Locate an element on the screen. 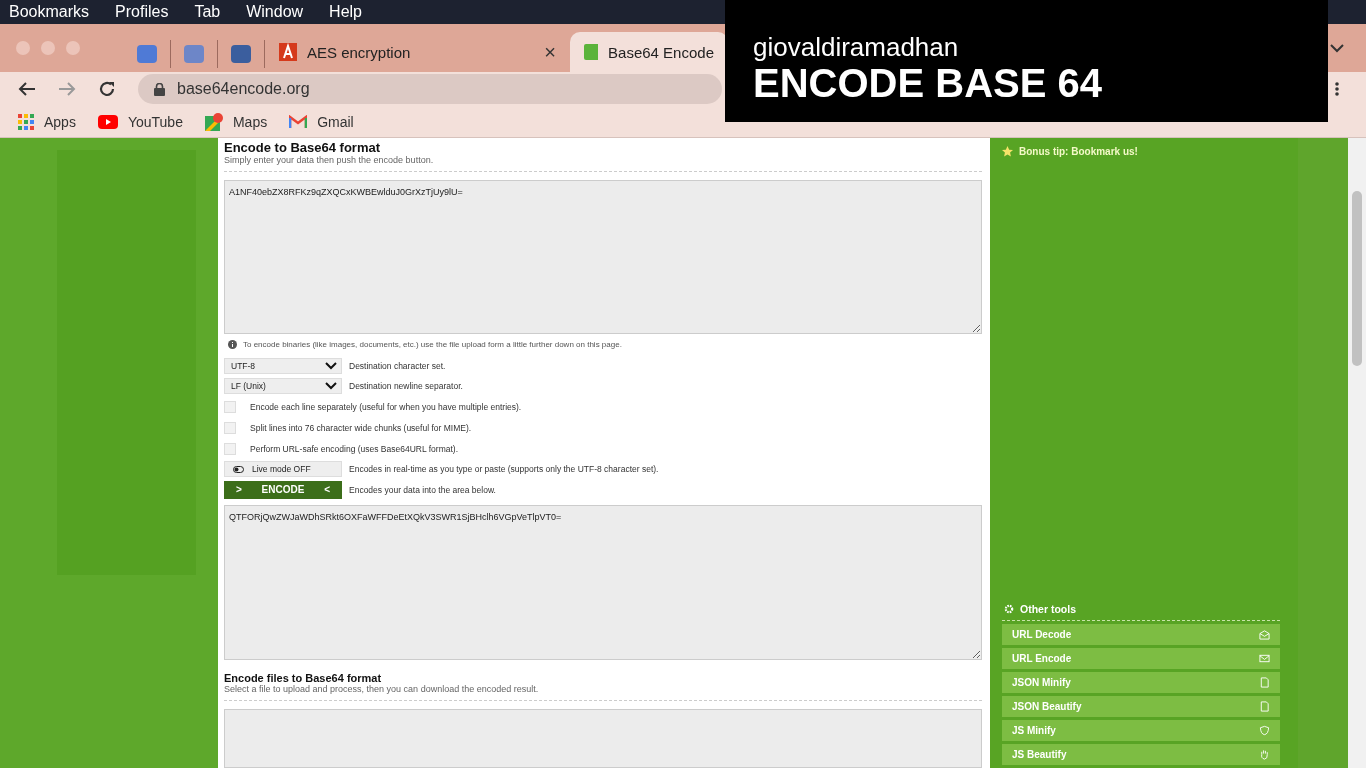  menu-item: Help is located at coordinates (345, 12).